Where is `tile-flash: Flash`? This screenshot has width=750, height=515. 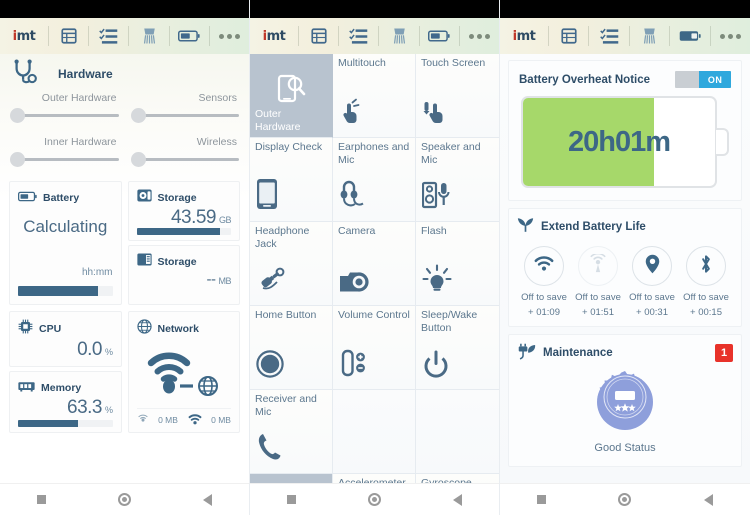
tile-flash: Flash is located at coordinates (457, 264).